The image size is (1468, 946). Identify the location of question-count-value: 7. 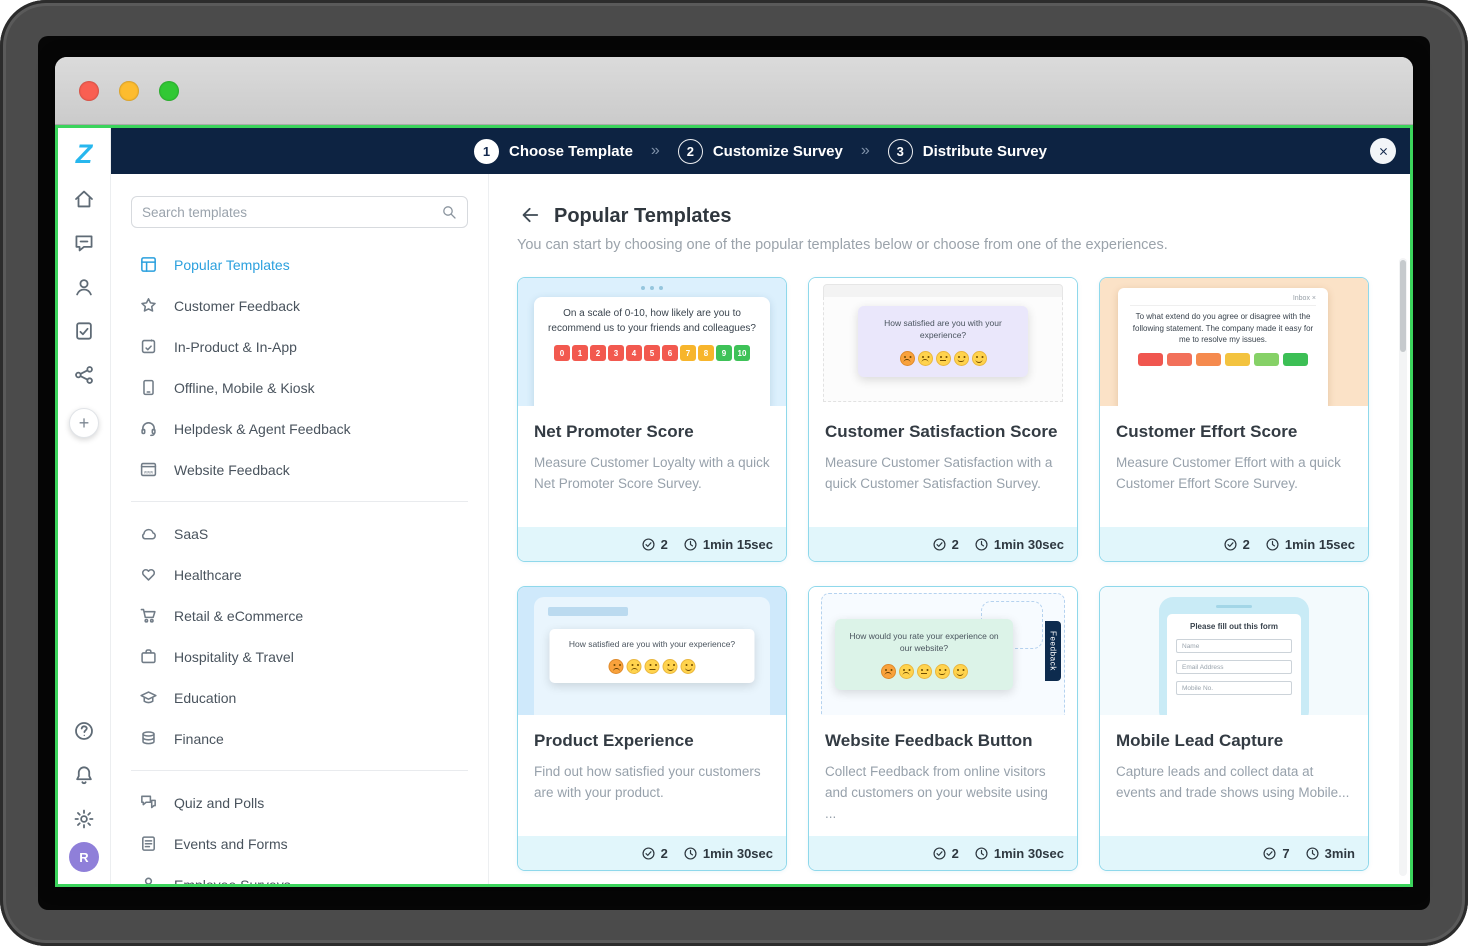
(1286, 853).